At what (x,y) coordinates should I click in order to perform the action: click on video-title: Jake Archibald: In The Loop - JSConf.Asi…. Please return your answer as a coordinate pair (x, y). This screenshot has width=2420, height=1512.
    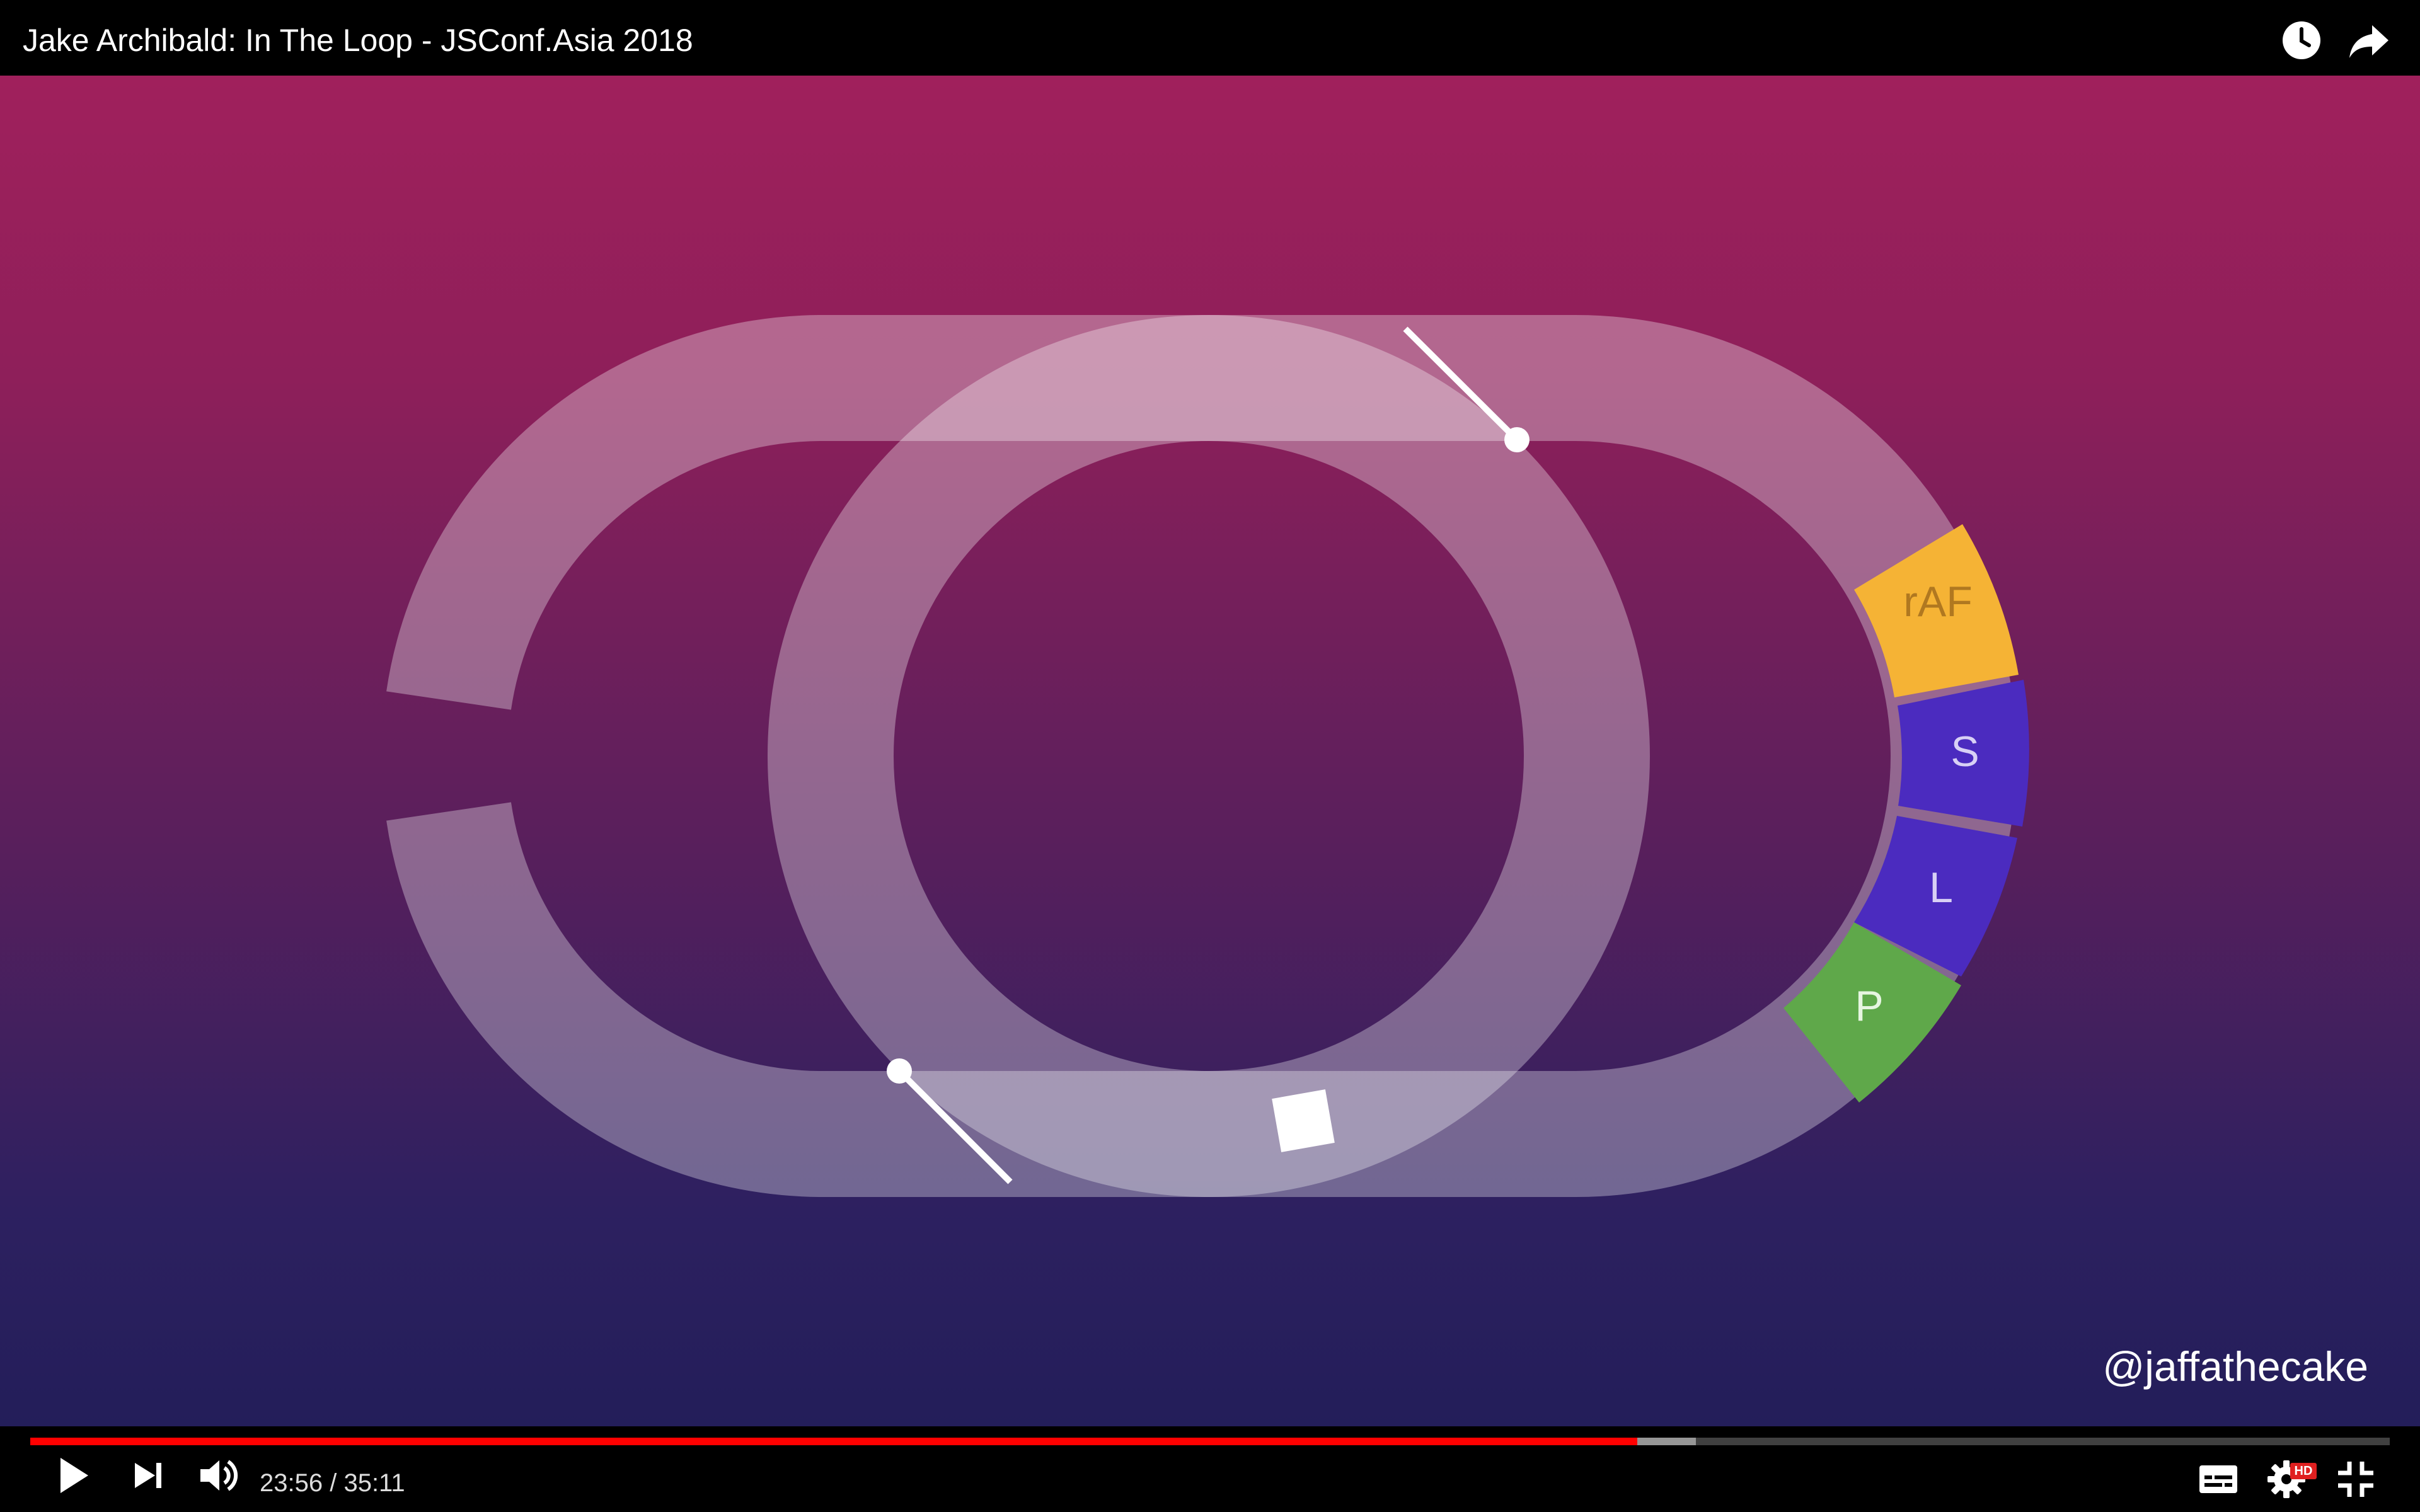
    Looking at the image, I should click on (358, 40).